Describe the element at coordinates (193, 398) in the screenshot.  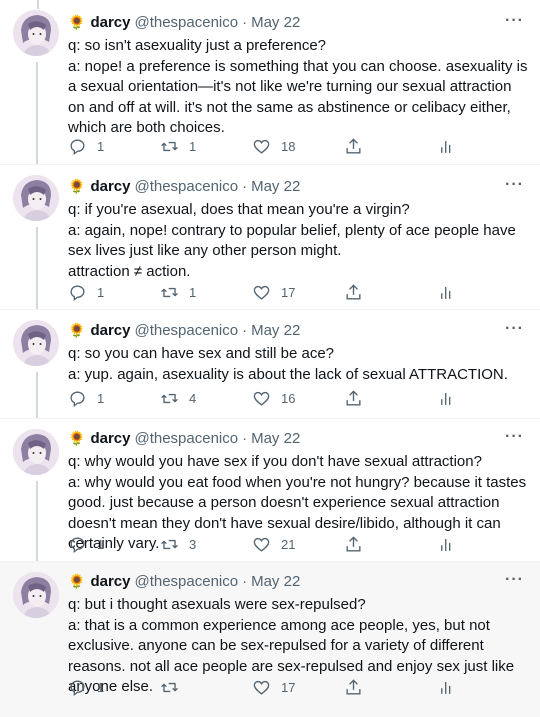
I see `retweet-count: 4` at that location.